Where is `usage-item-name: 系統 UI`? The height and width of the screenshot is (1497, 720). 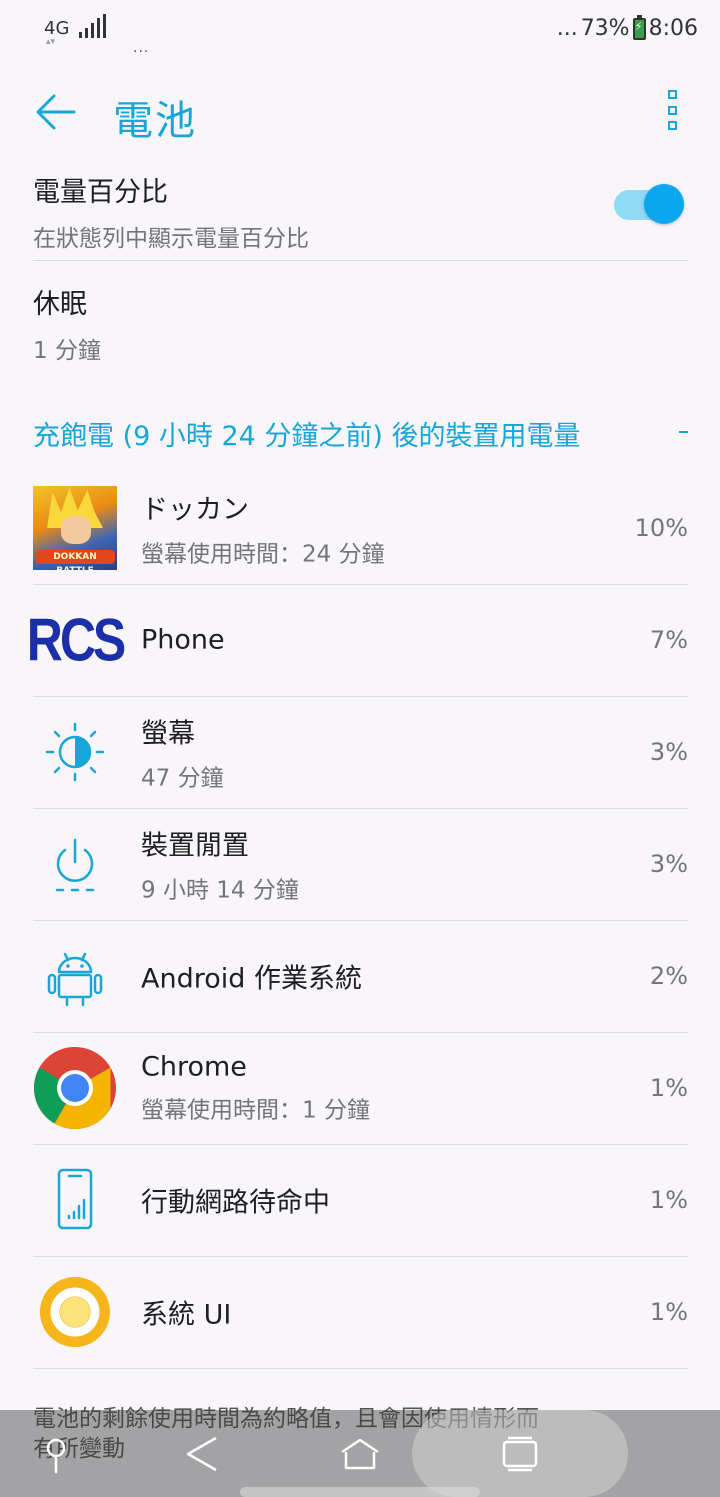
usage-item-name: 系統 UI is located at coordinates (186, 1315).